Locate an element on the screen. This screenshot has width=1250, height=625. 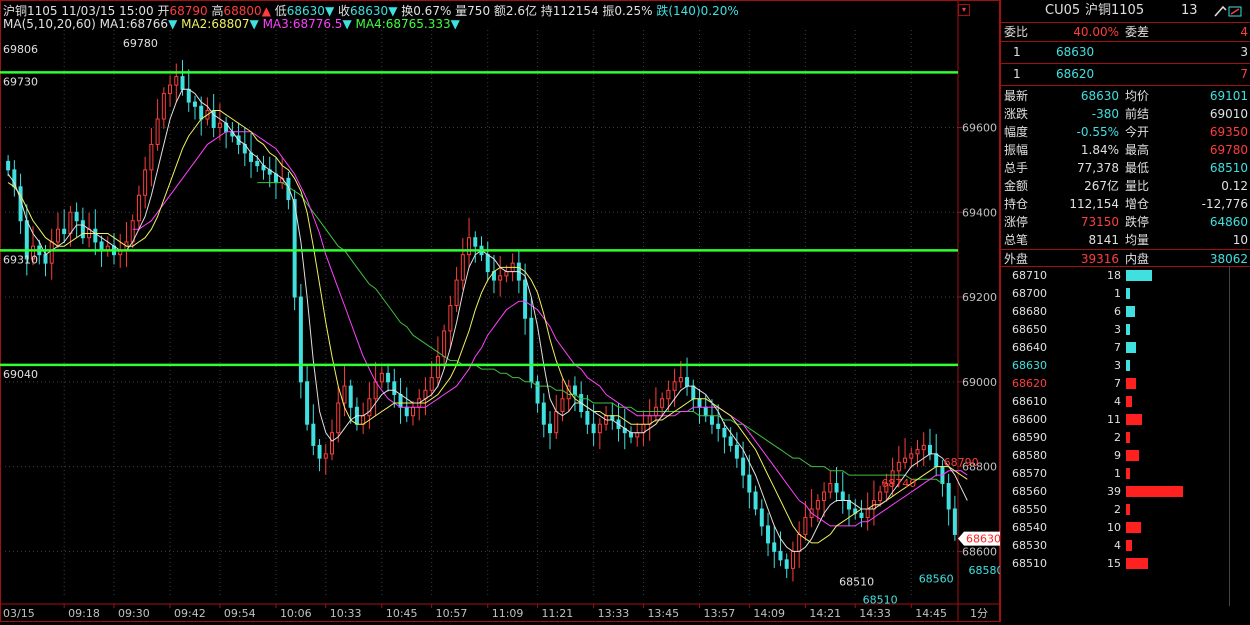
book-row: 68640 7 is located at coordinates (1125, 348).